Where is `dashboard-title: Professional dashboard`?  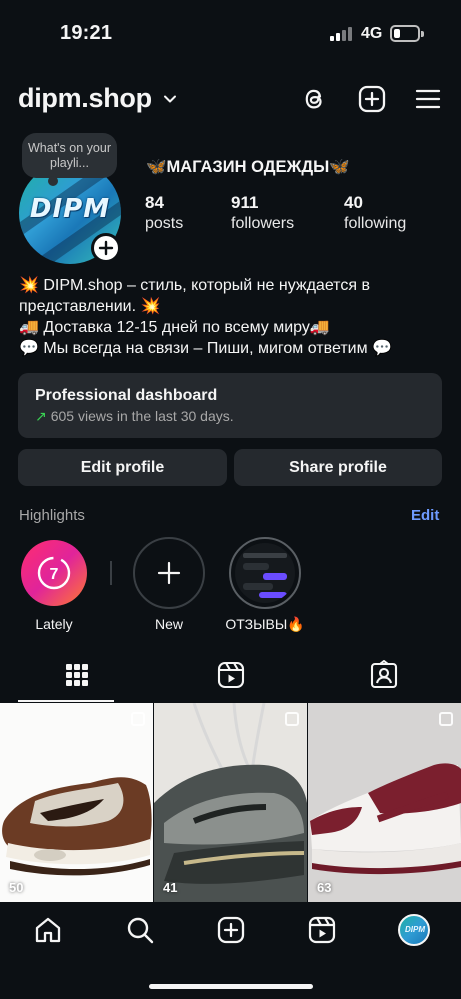
dashboard-title: Professional dashboard is located at coordinates (126, 395).